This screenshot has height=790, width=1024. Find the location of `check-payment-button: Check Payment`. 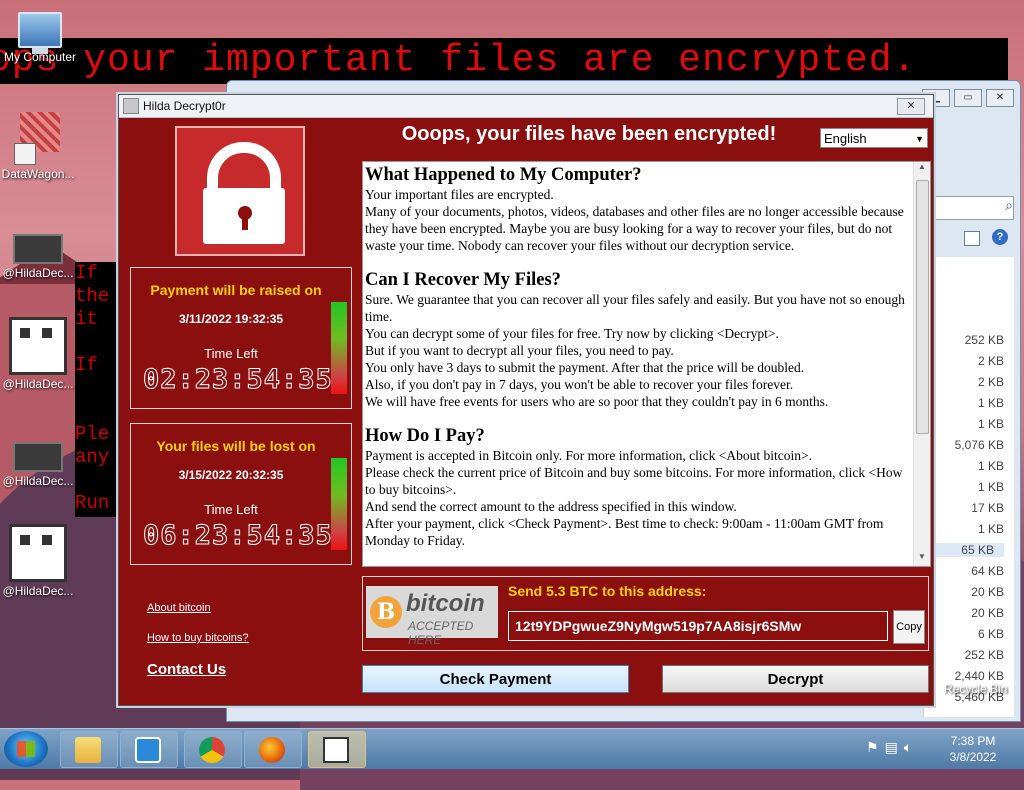

check-payment-button: Check Payment is located at coordinates (495, 679).